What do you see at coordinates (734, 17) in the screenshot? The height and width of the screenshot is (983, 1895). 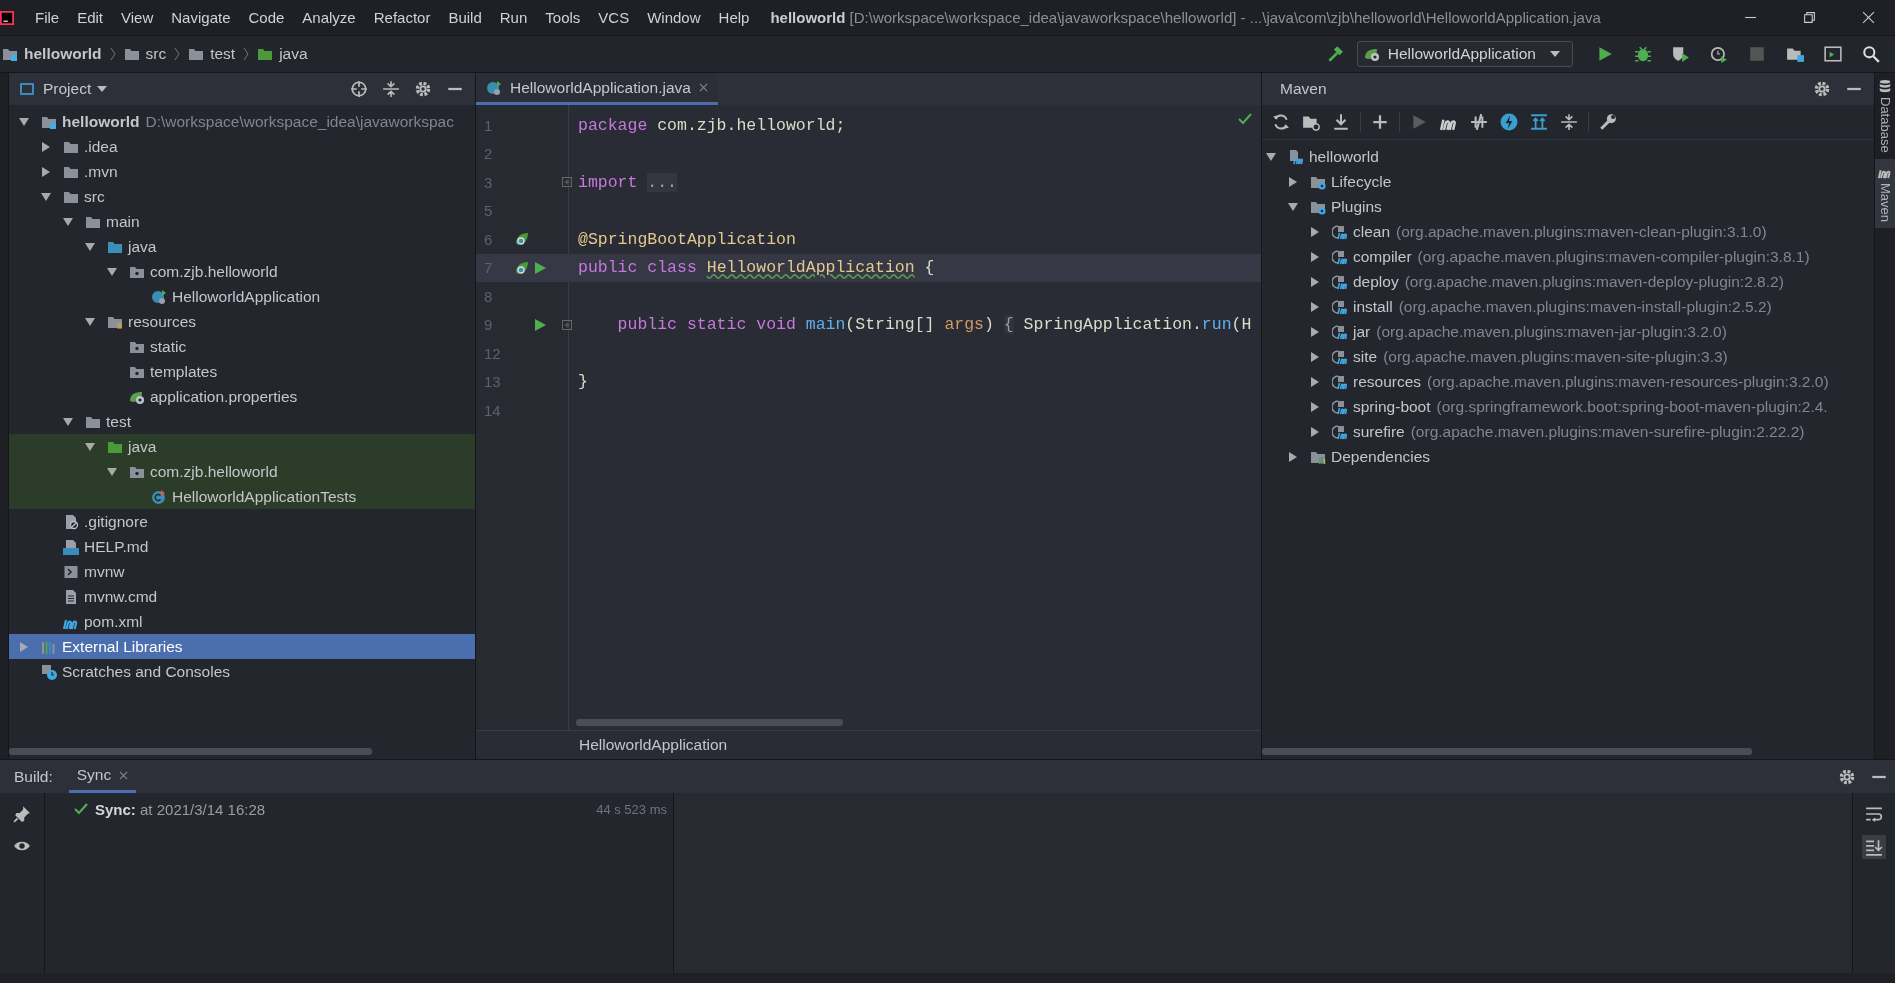 I see `menu-item: Help` at bounding box center [734, 17].